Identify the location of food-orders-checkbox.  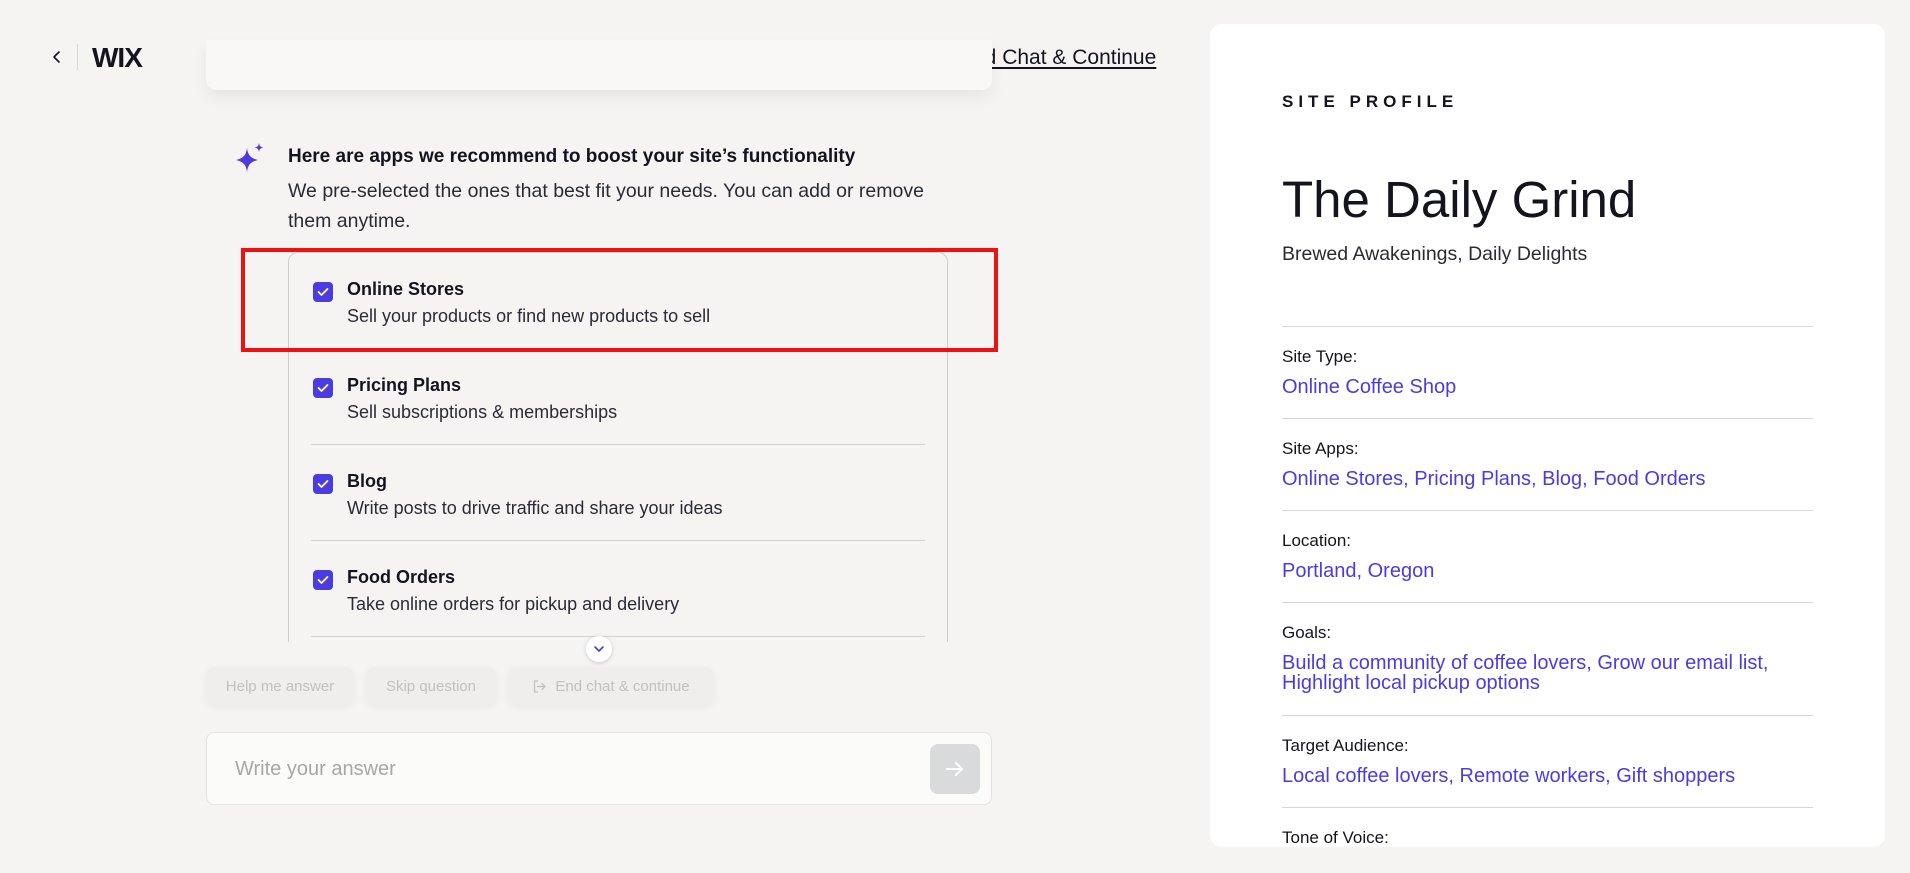
(323, 580).